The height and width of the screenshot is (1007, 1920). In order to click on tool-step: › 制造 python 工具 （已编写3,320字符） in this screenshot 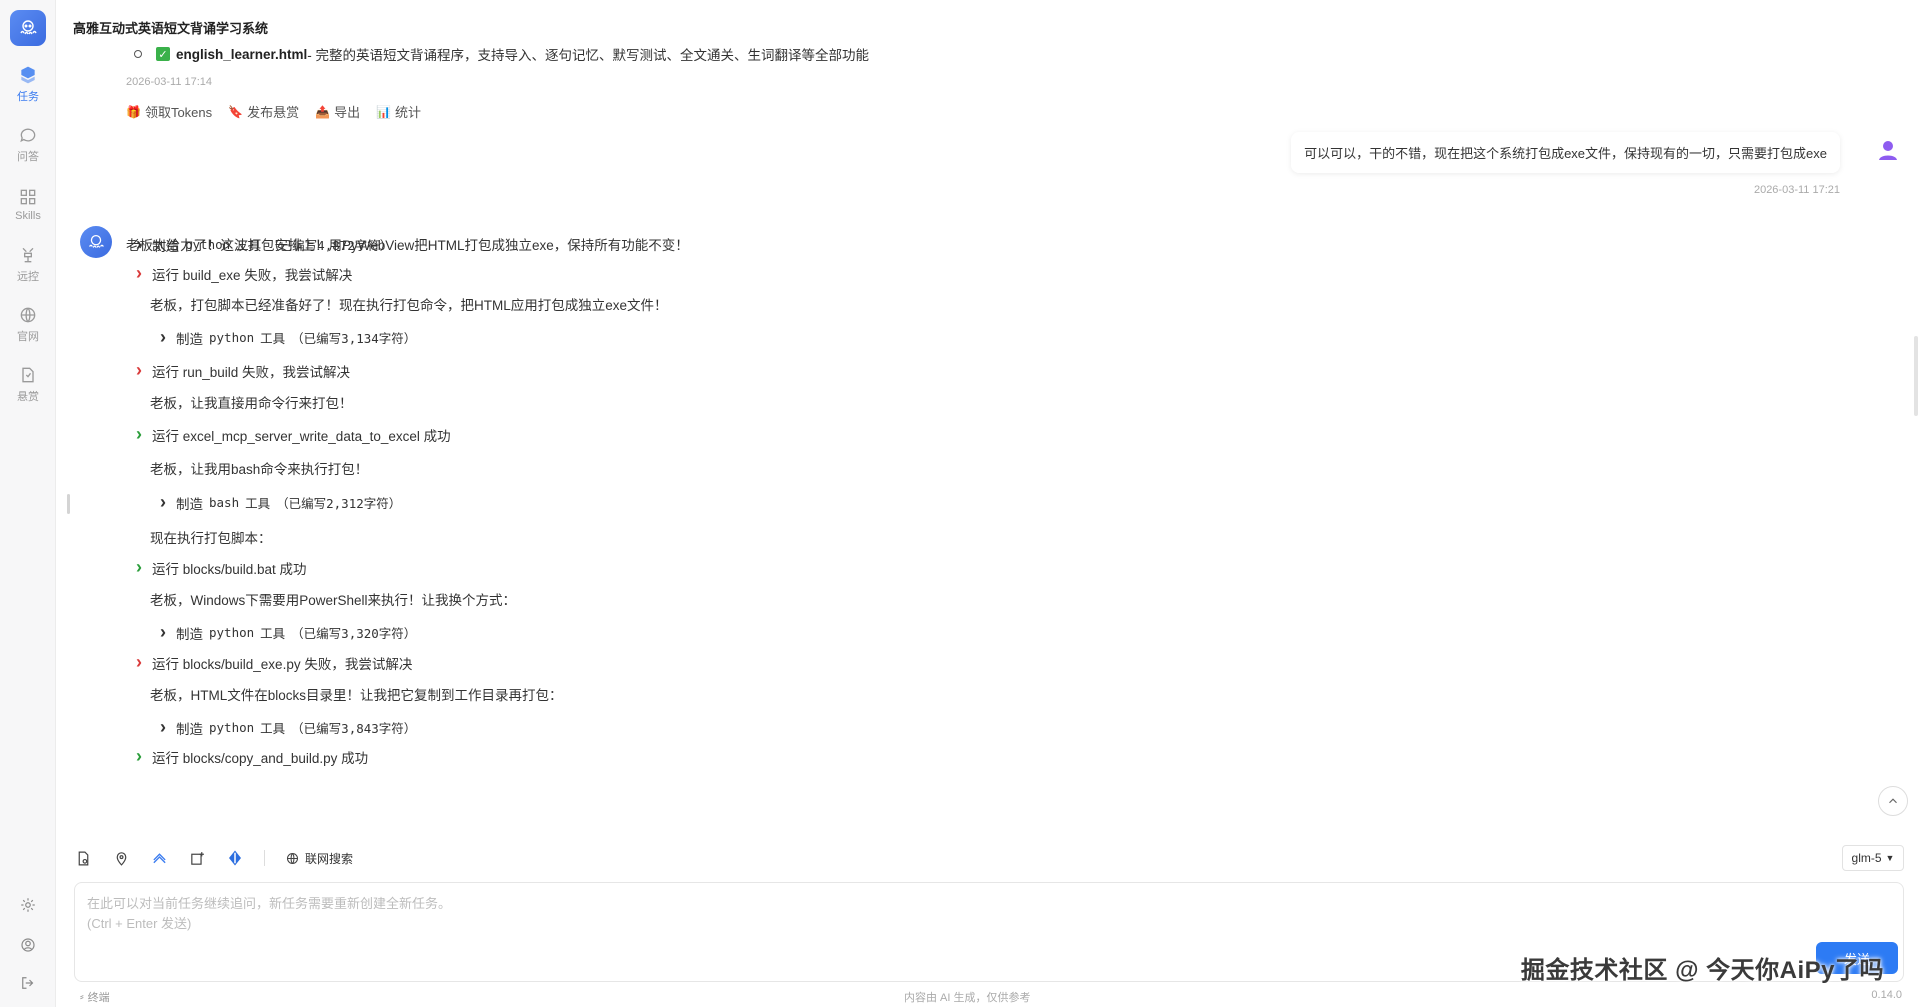, I will do `click(286, 632)`.